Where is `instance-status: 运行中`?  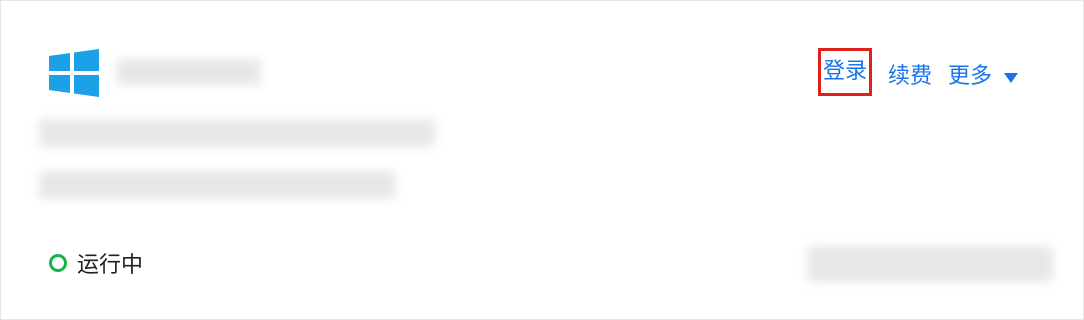 instance-status: 运行中 is located at coordinates (96, 263).